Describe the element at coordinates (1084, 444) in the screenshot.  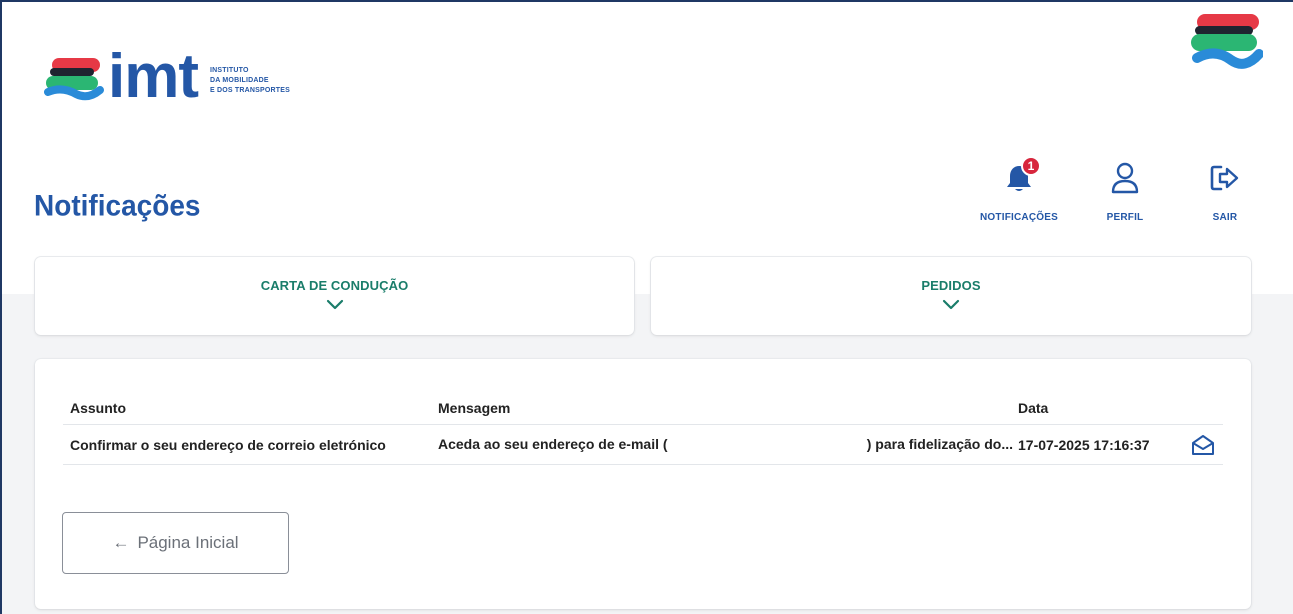
I see `row-date: 17-07-2025 17:16:37` at that location.